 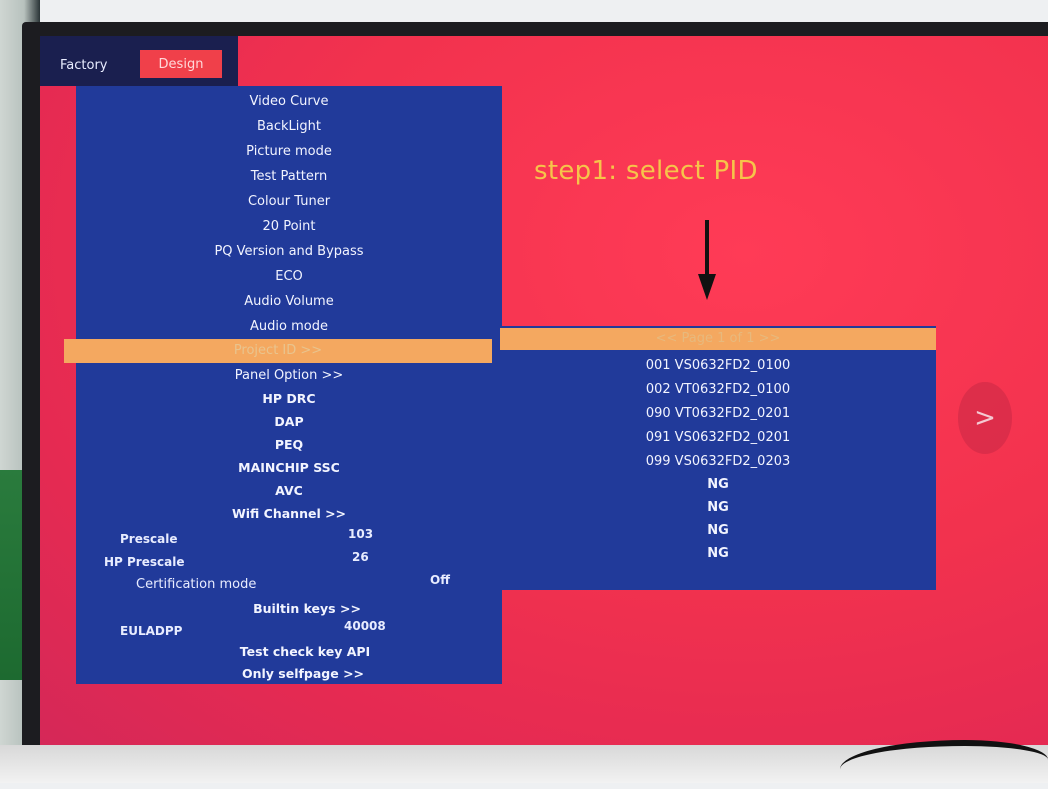 I want to click on certification-mode-value: Off, so click(x=440, y=580).